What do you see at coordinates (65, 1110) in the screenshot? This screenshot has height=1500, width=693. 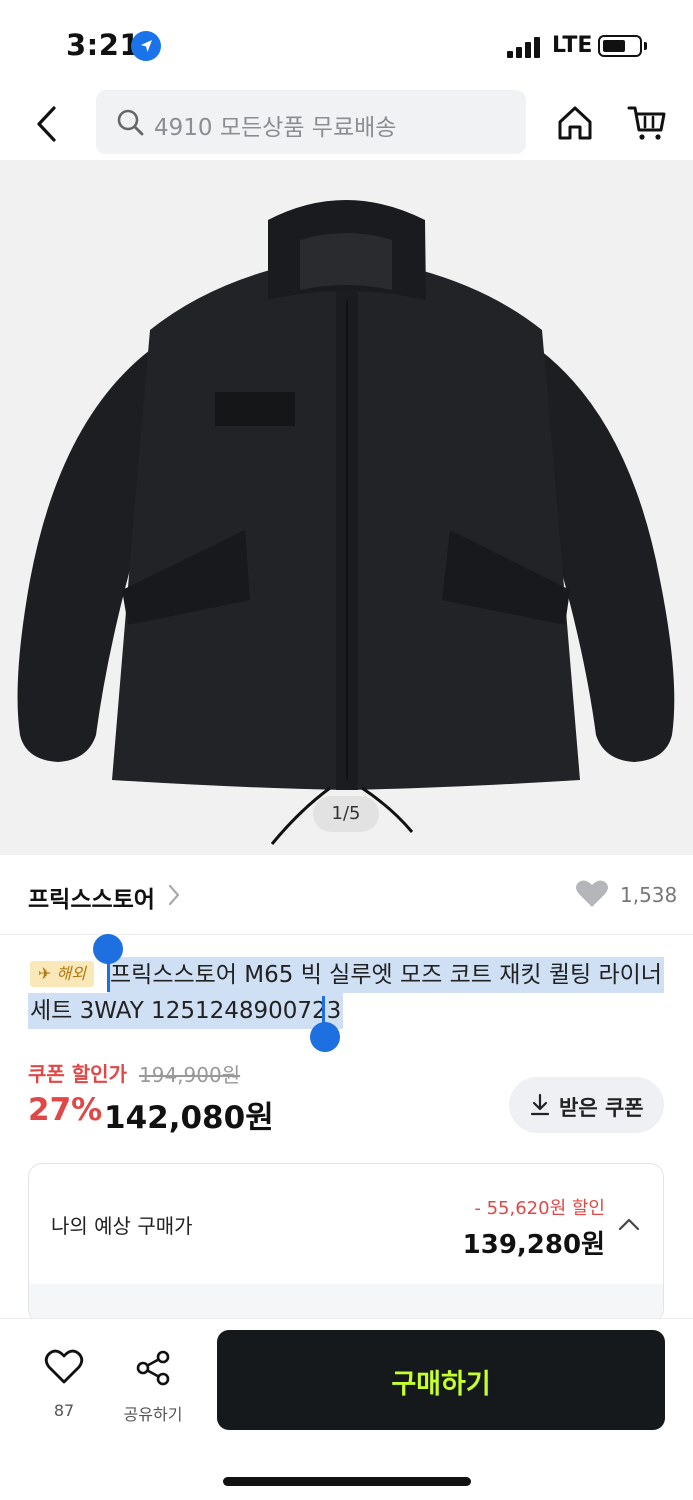 I see `discount-rate: 27%` at bounding box center [65, 1110].